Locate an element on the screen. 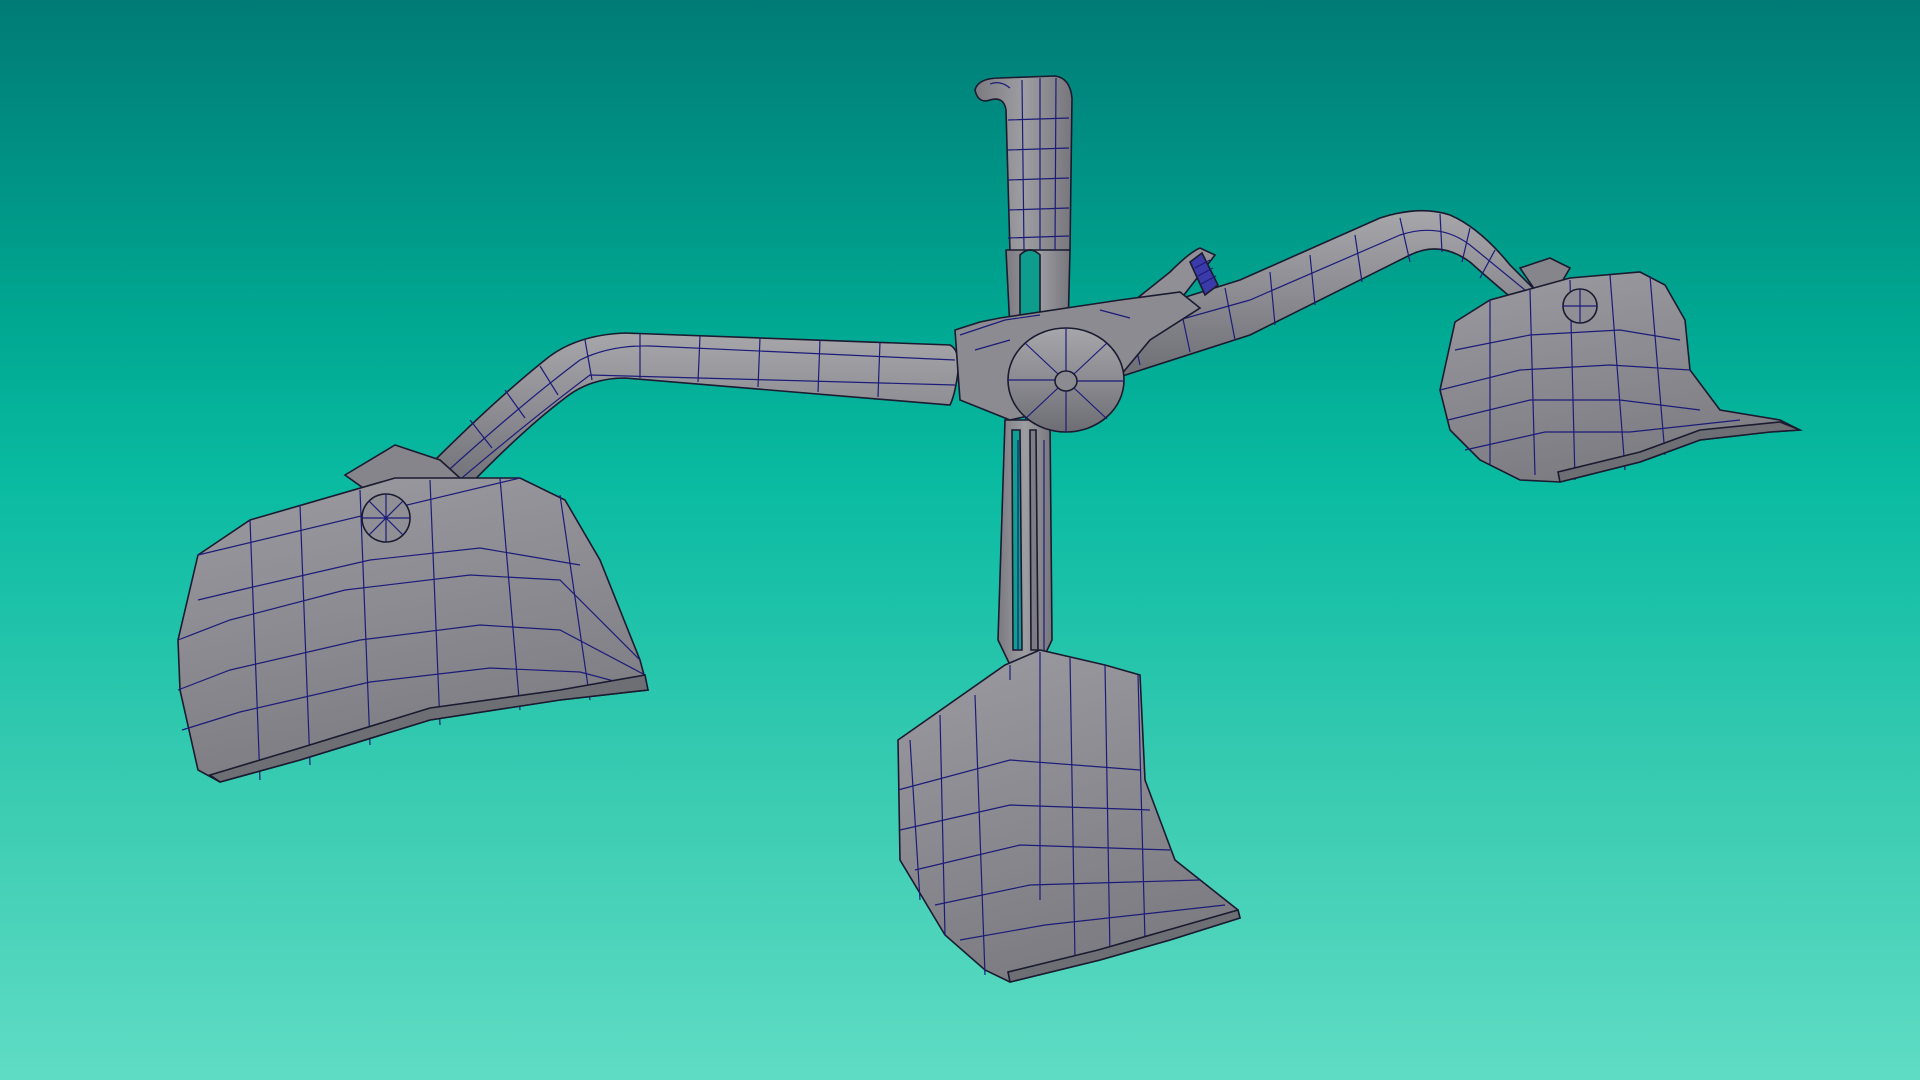 This screenshot has width=1920, height=1080. vertical-shank is located at coordinates (1025, 542).